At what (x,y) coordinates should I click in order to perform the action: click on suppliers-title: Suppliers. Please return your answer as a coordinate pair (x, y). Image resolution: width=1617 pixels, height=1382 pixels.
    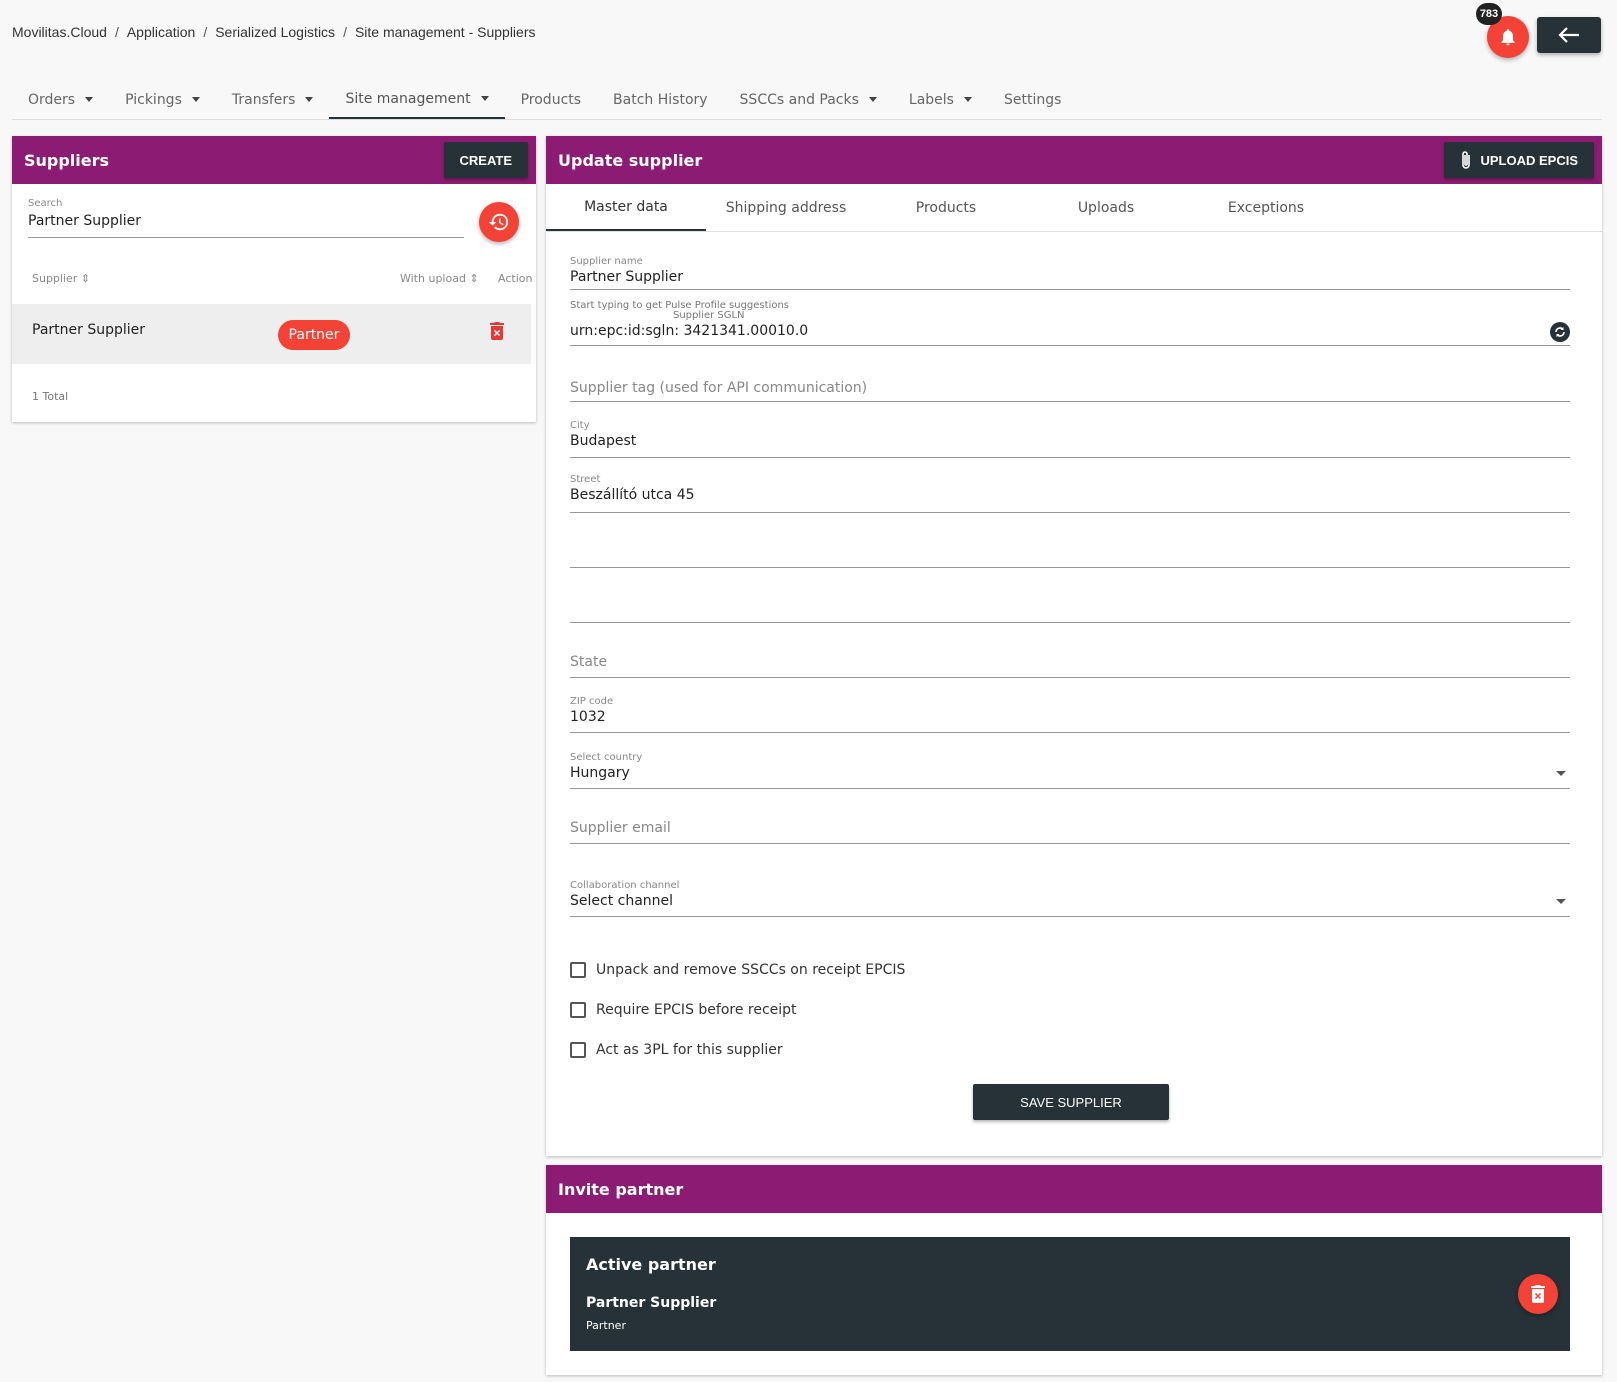
    Looking at the image, I should click on (67, 160).